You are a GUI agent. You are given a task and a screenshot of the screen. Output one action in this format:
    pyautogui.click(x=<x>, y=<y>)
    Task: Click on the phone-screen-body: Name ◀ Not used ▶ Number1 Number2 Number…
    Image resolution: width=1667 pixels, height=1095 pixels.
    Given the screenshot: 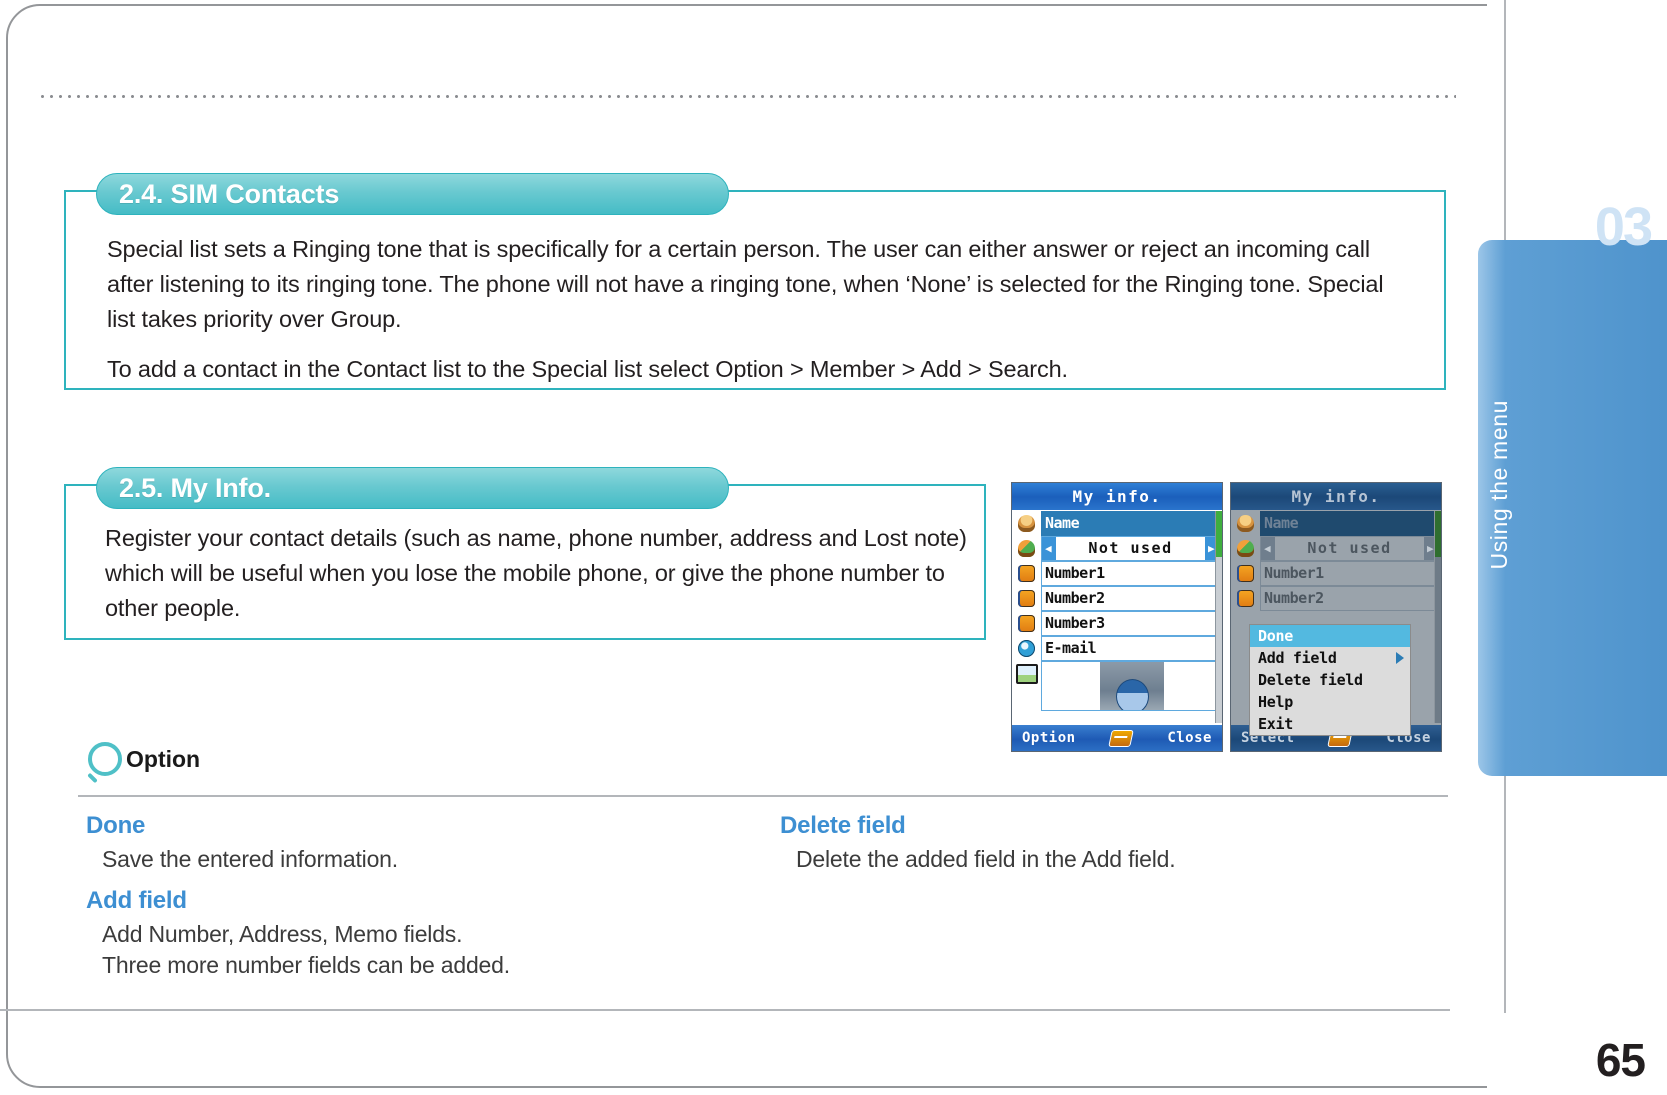 What is the action you would take?
    pyautogui.click(x=1117, y=617)
    